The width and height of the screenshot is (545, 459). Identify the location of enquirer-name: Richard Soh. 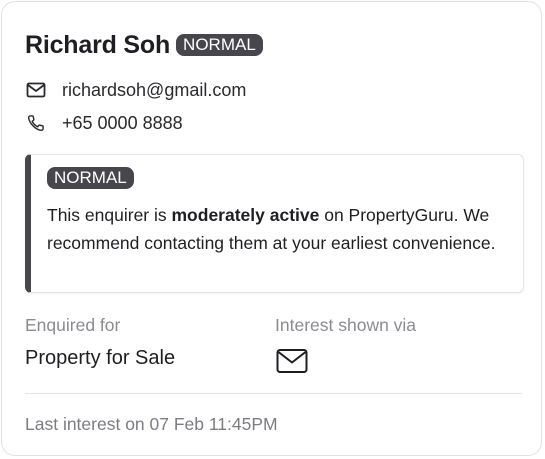
(98, 45).